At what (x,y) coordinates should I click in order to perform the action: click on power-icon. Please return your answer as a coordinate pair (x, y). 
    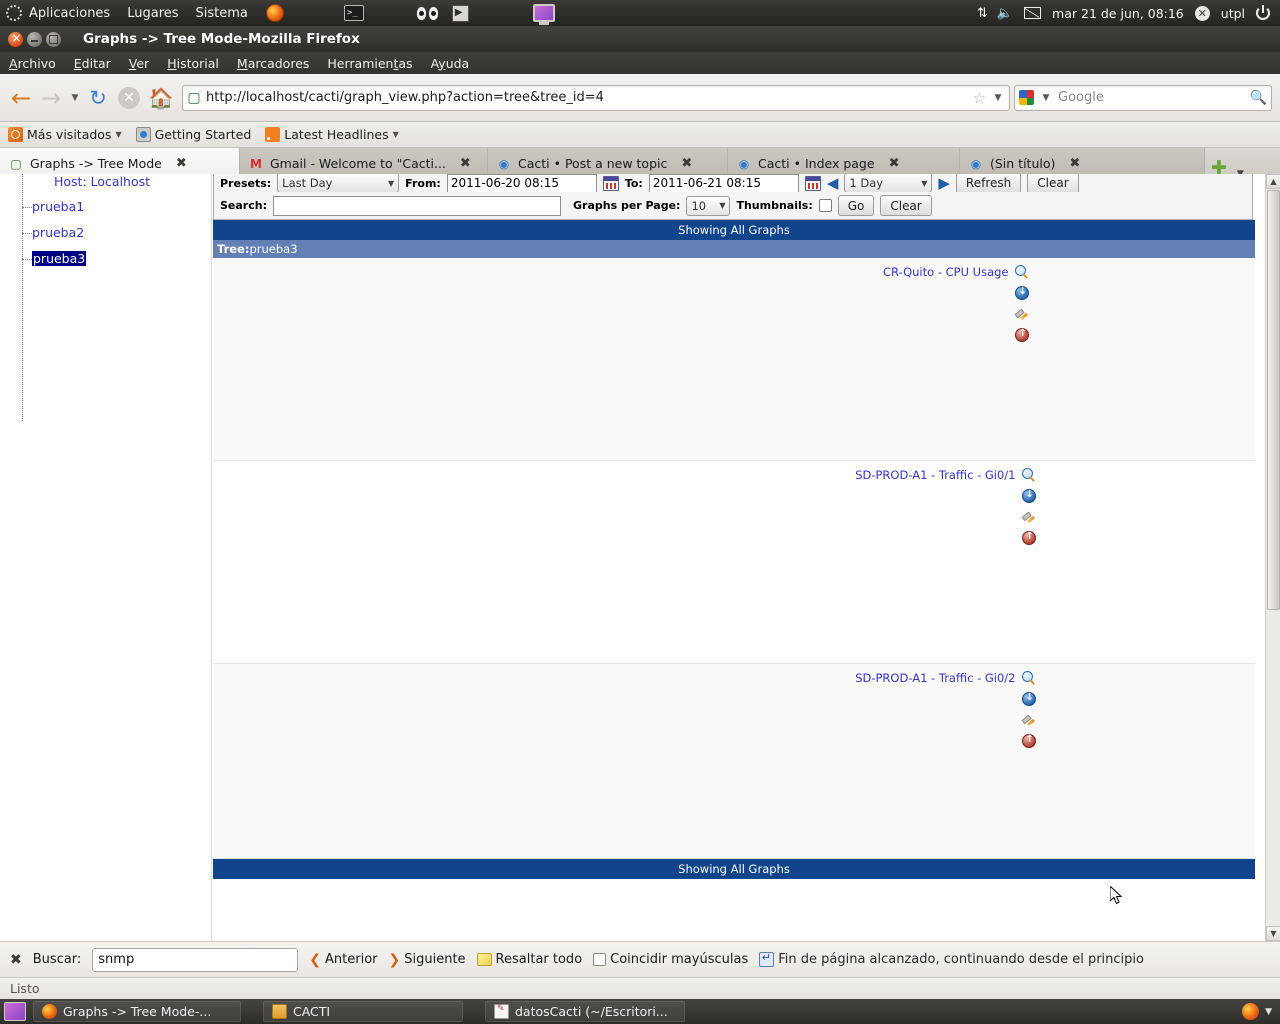
    Looking at the image, I should click on (1263, 12).